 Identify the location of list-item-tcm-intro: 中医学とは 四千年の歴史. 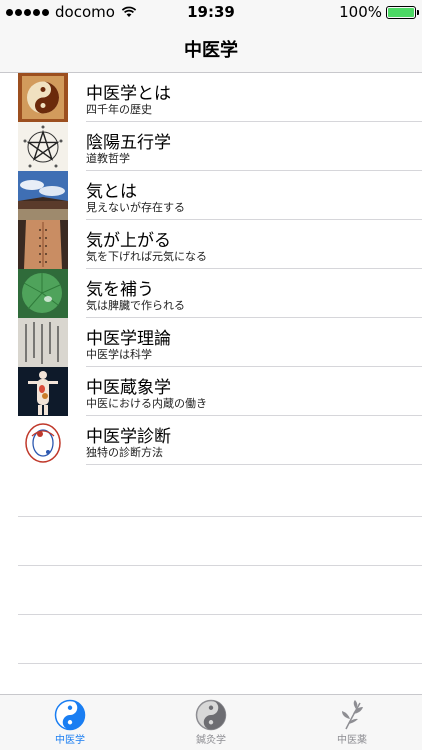
(211, 97).